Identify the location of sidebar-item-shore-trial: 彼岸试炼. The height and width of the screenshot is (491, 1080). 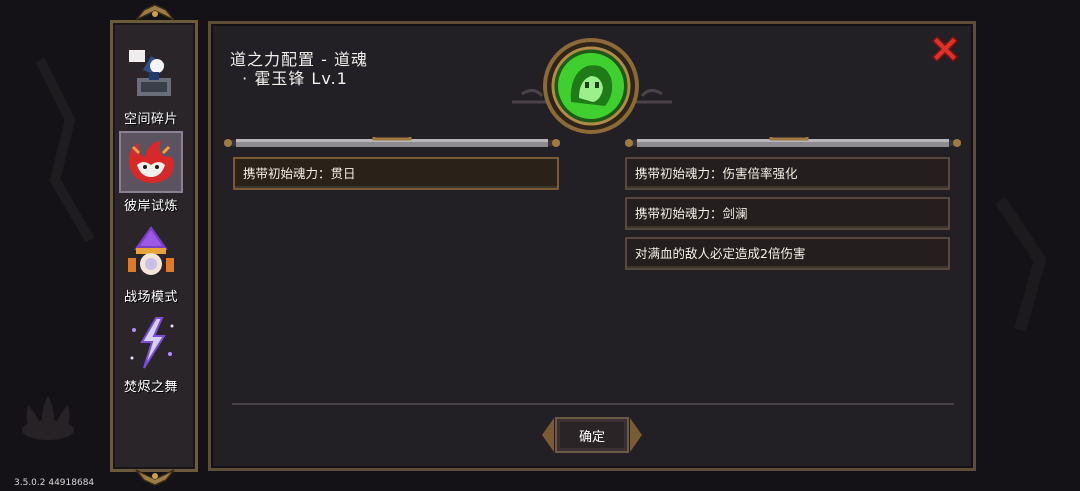
(151, 176).